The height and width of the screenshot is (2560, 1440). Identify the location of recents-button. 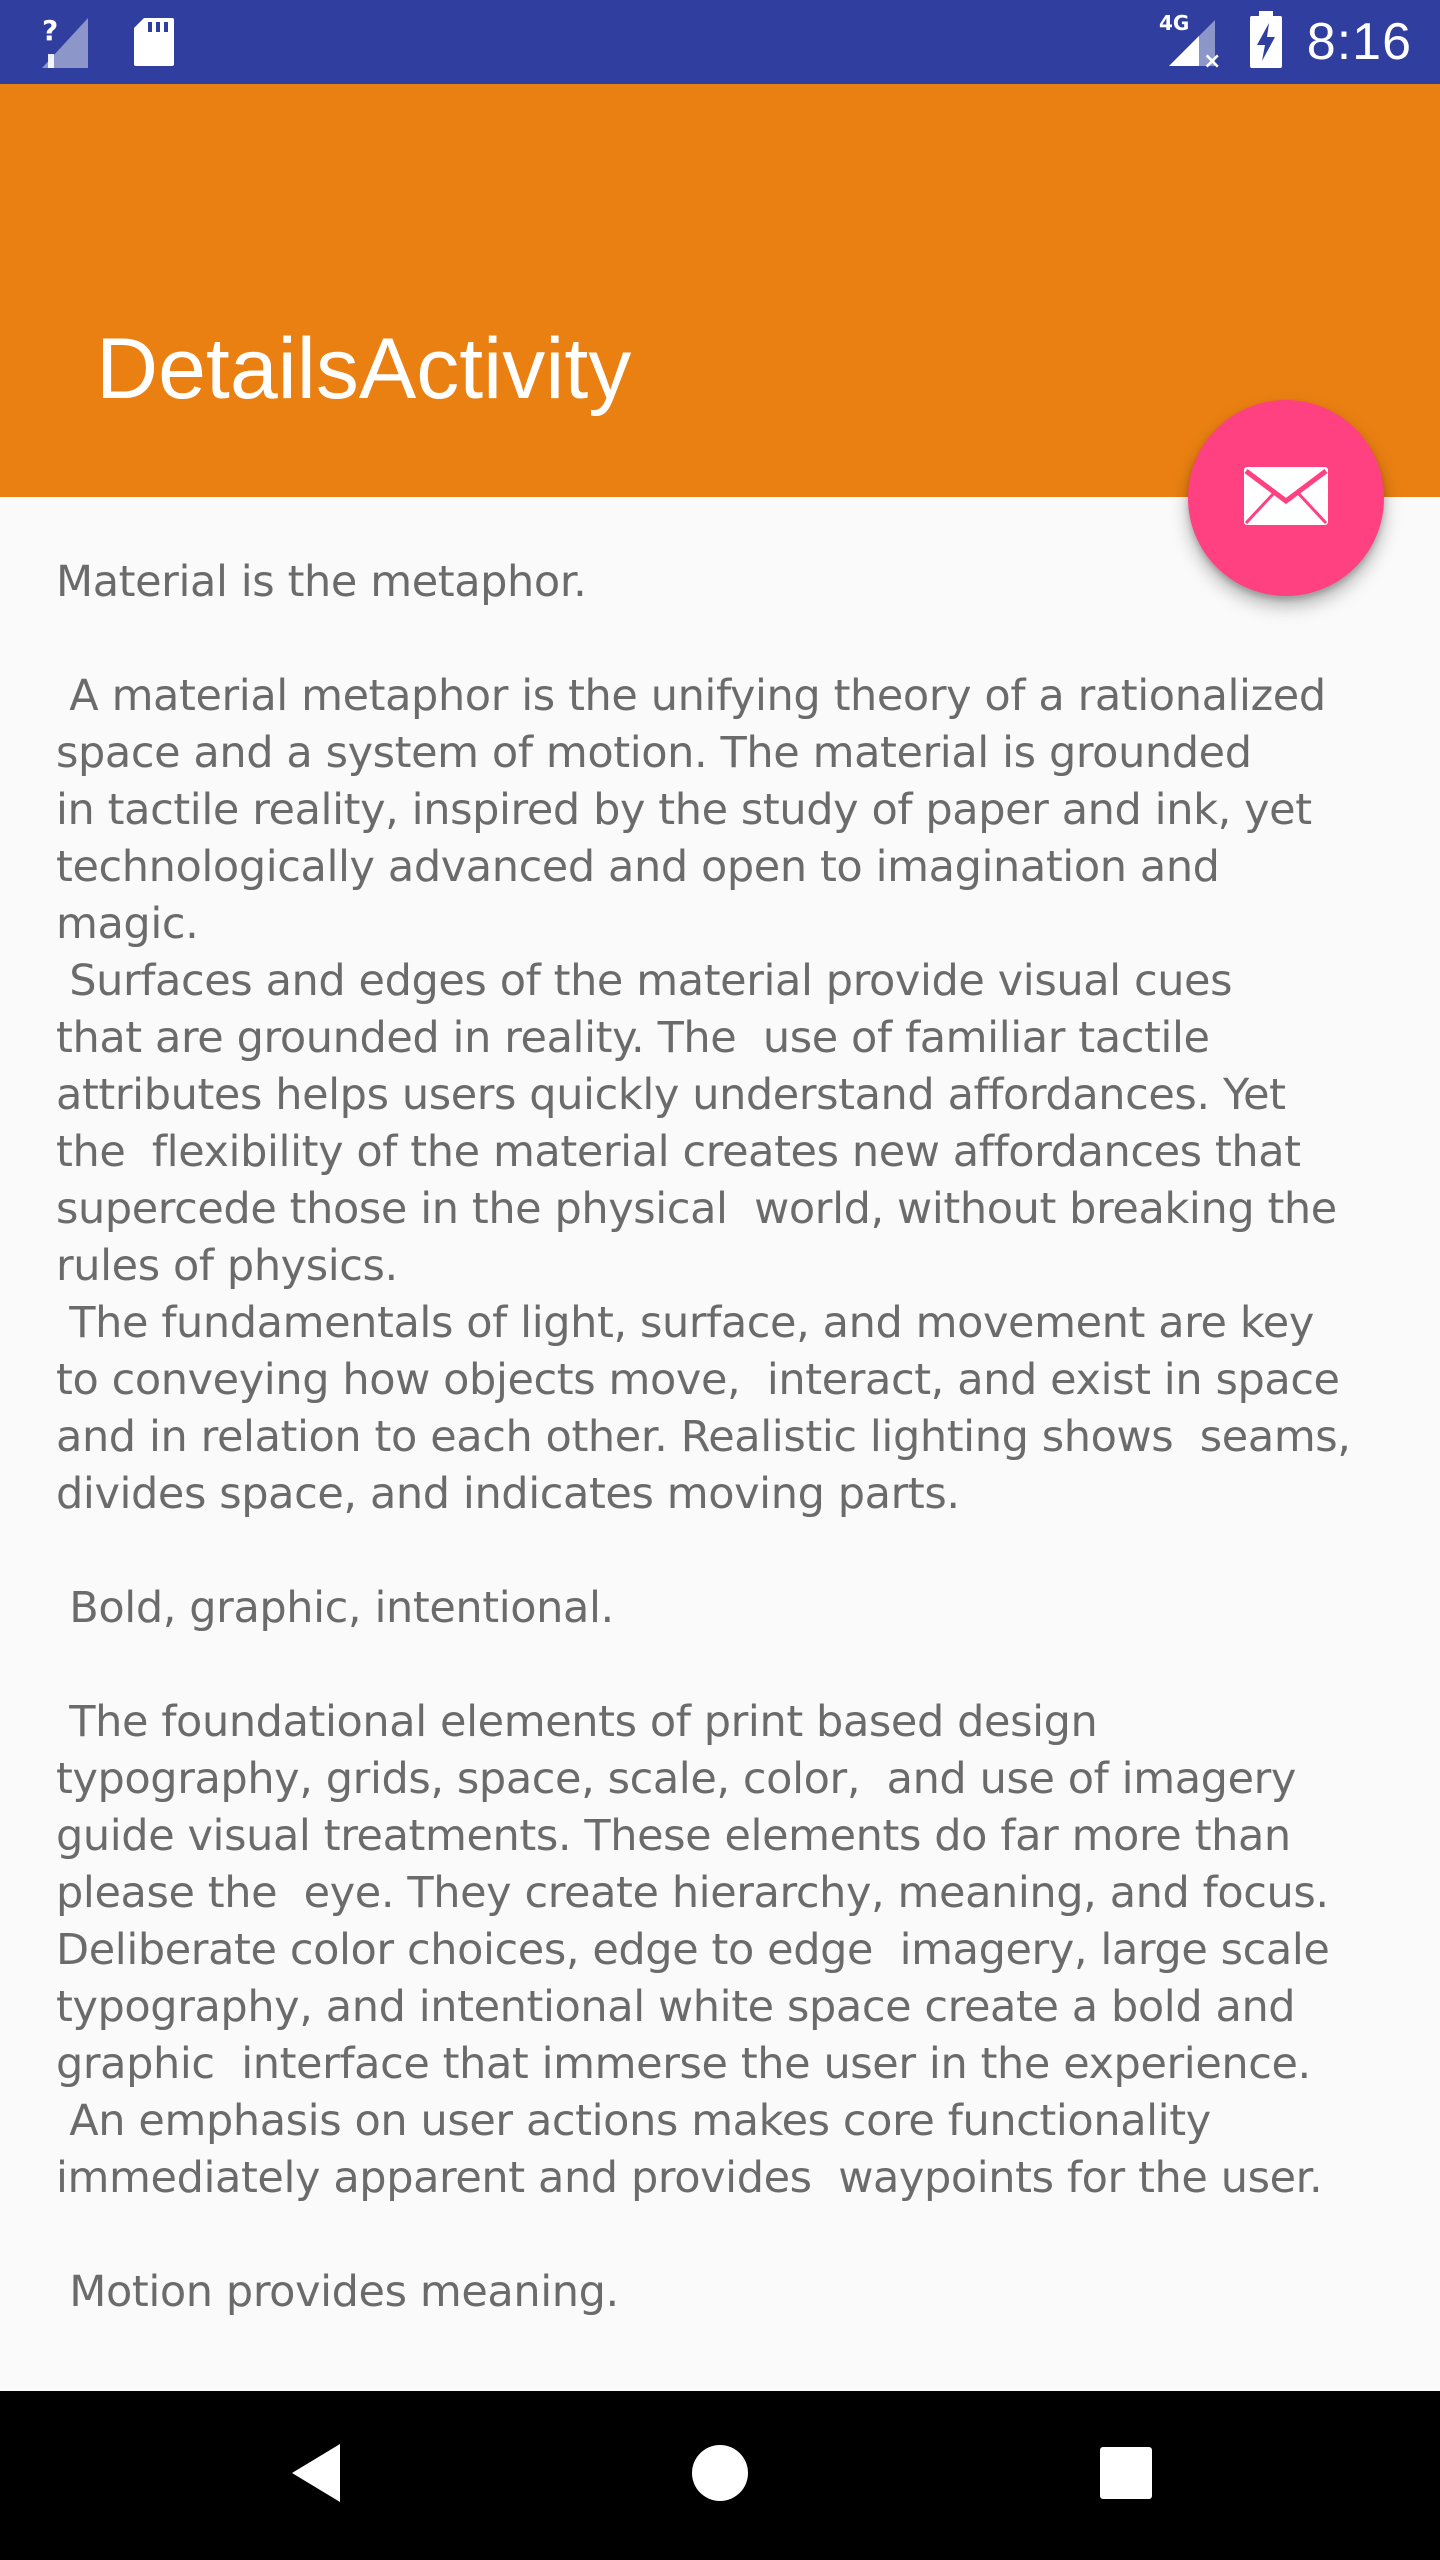
(1126, 2475).